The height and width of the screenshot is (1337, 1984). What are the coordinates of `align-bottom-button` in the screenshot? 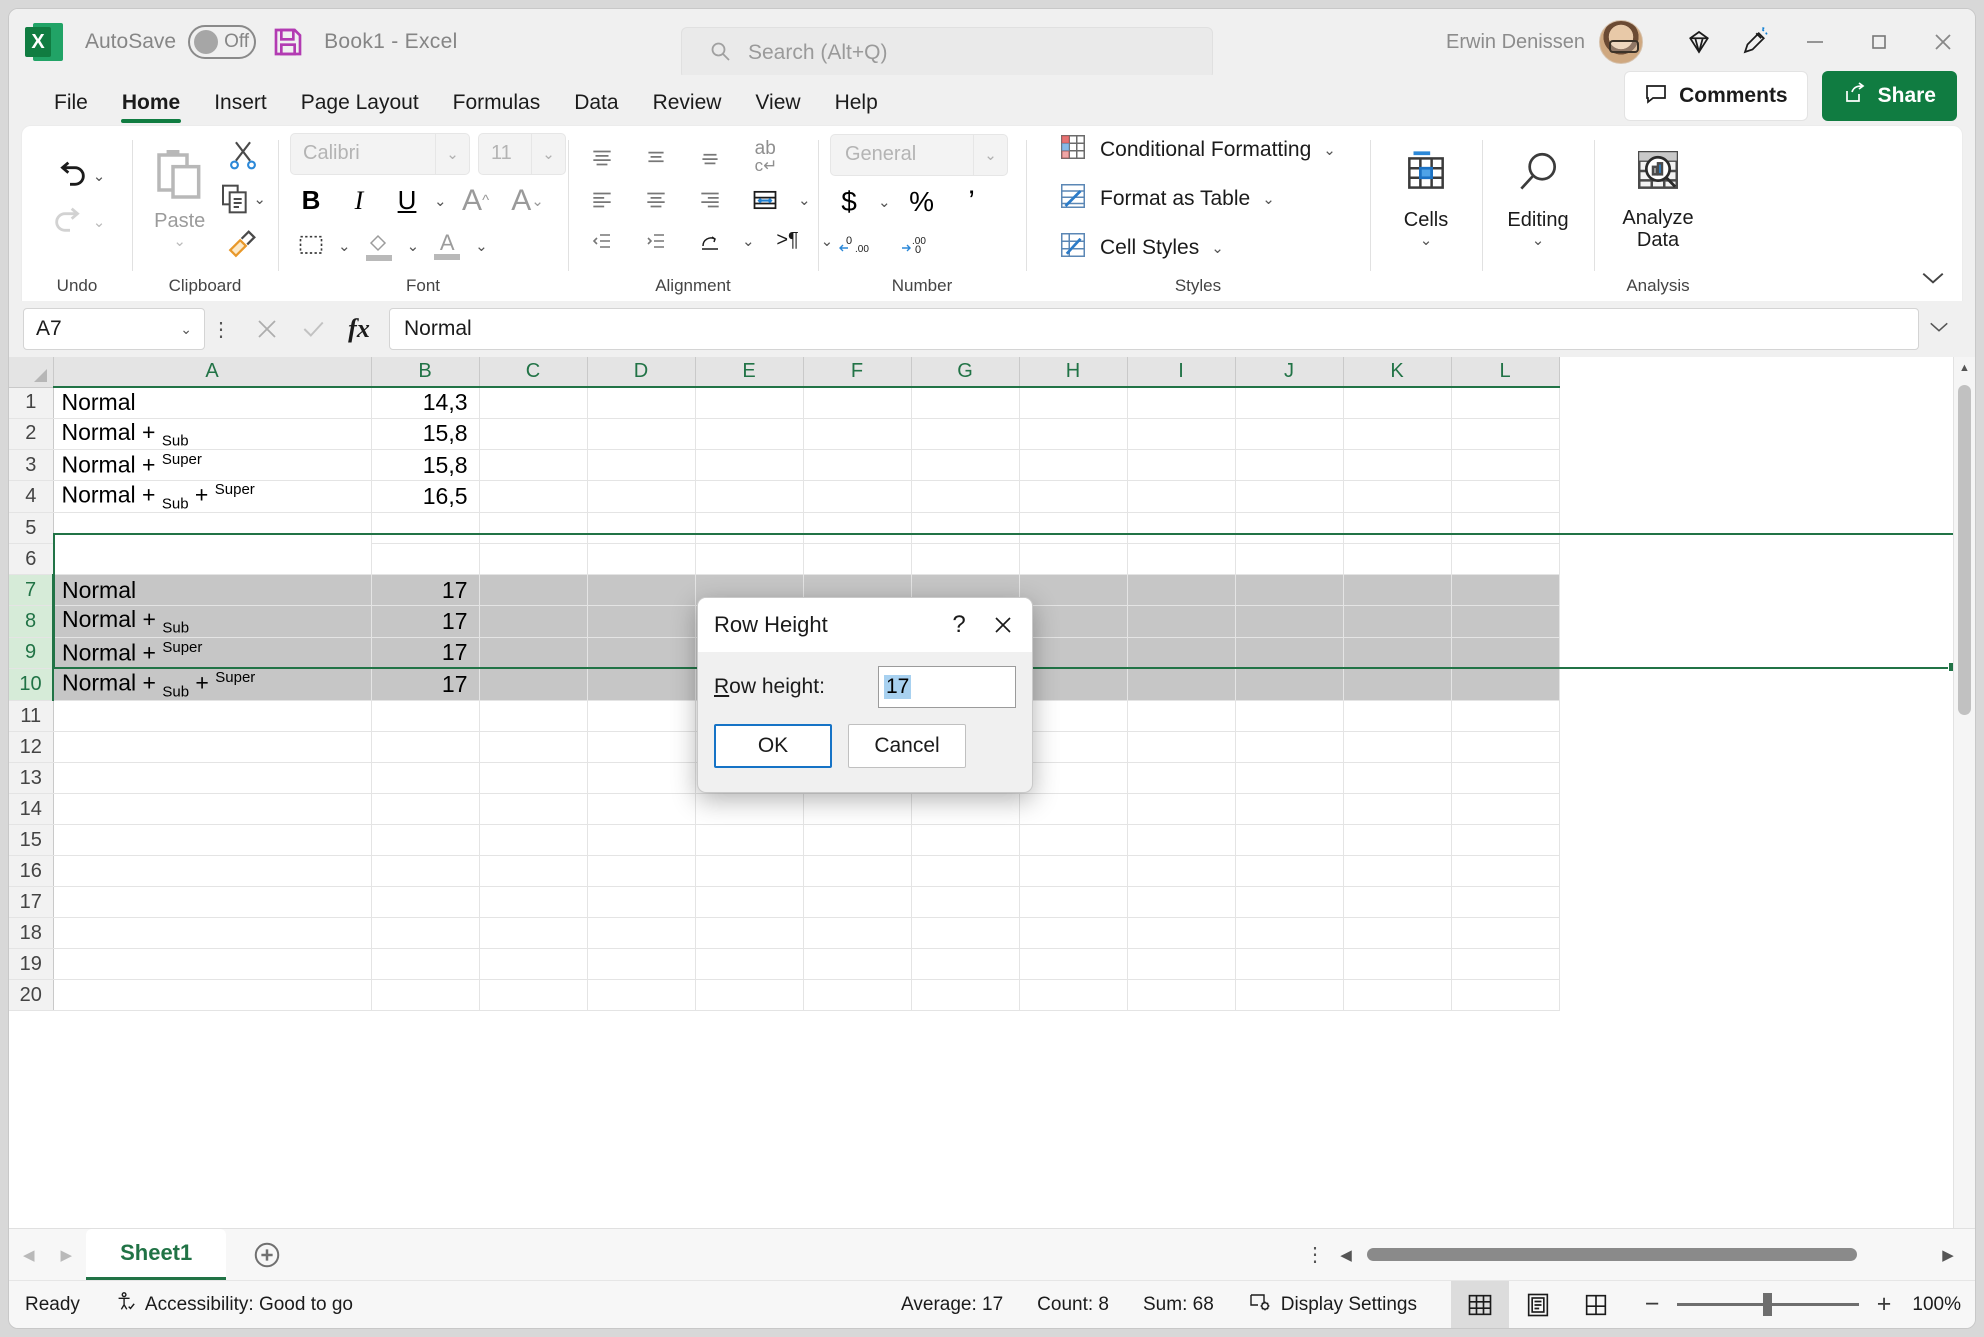 It's located at (710, 158).